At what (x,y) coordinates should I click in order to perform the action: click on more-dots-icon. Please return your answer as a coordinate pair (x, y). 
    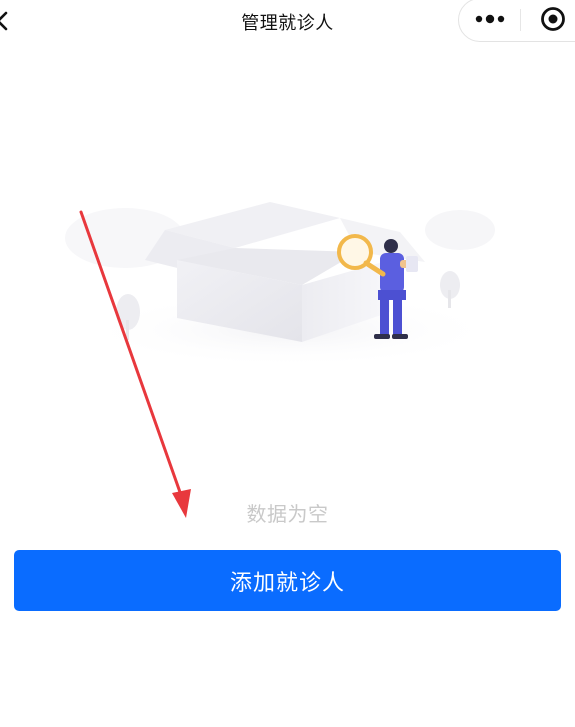
    Looking at the image, I should click on (491, 19).